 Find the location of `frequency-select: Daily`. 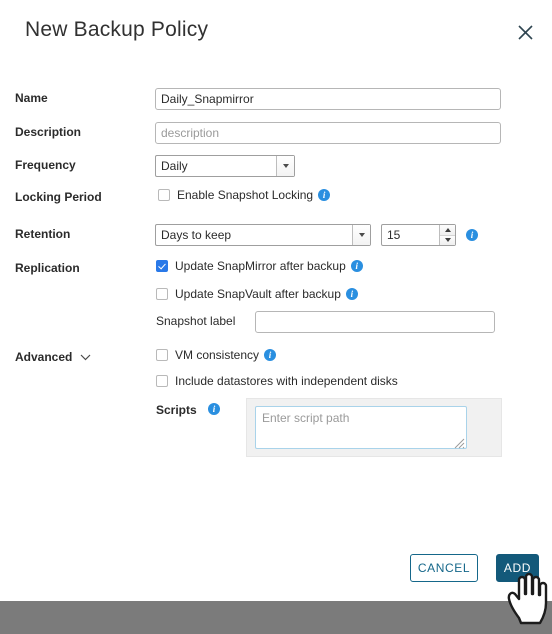

frequency-select: Daily is located at coordinates (225, 166).